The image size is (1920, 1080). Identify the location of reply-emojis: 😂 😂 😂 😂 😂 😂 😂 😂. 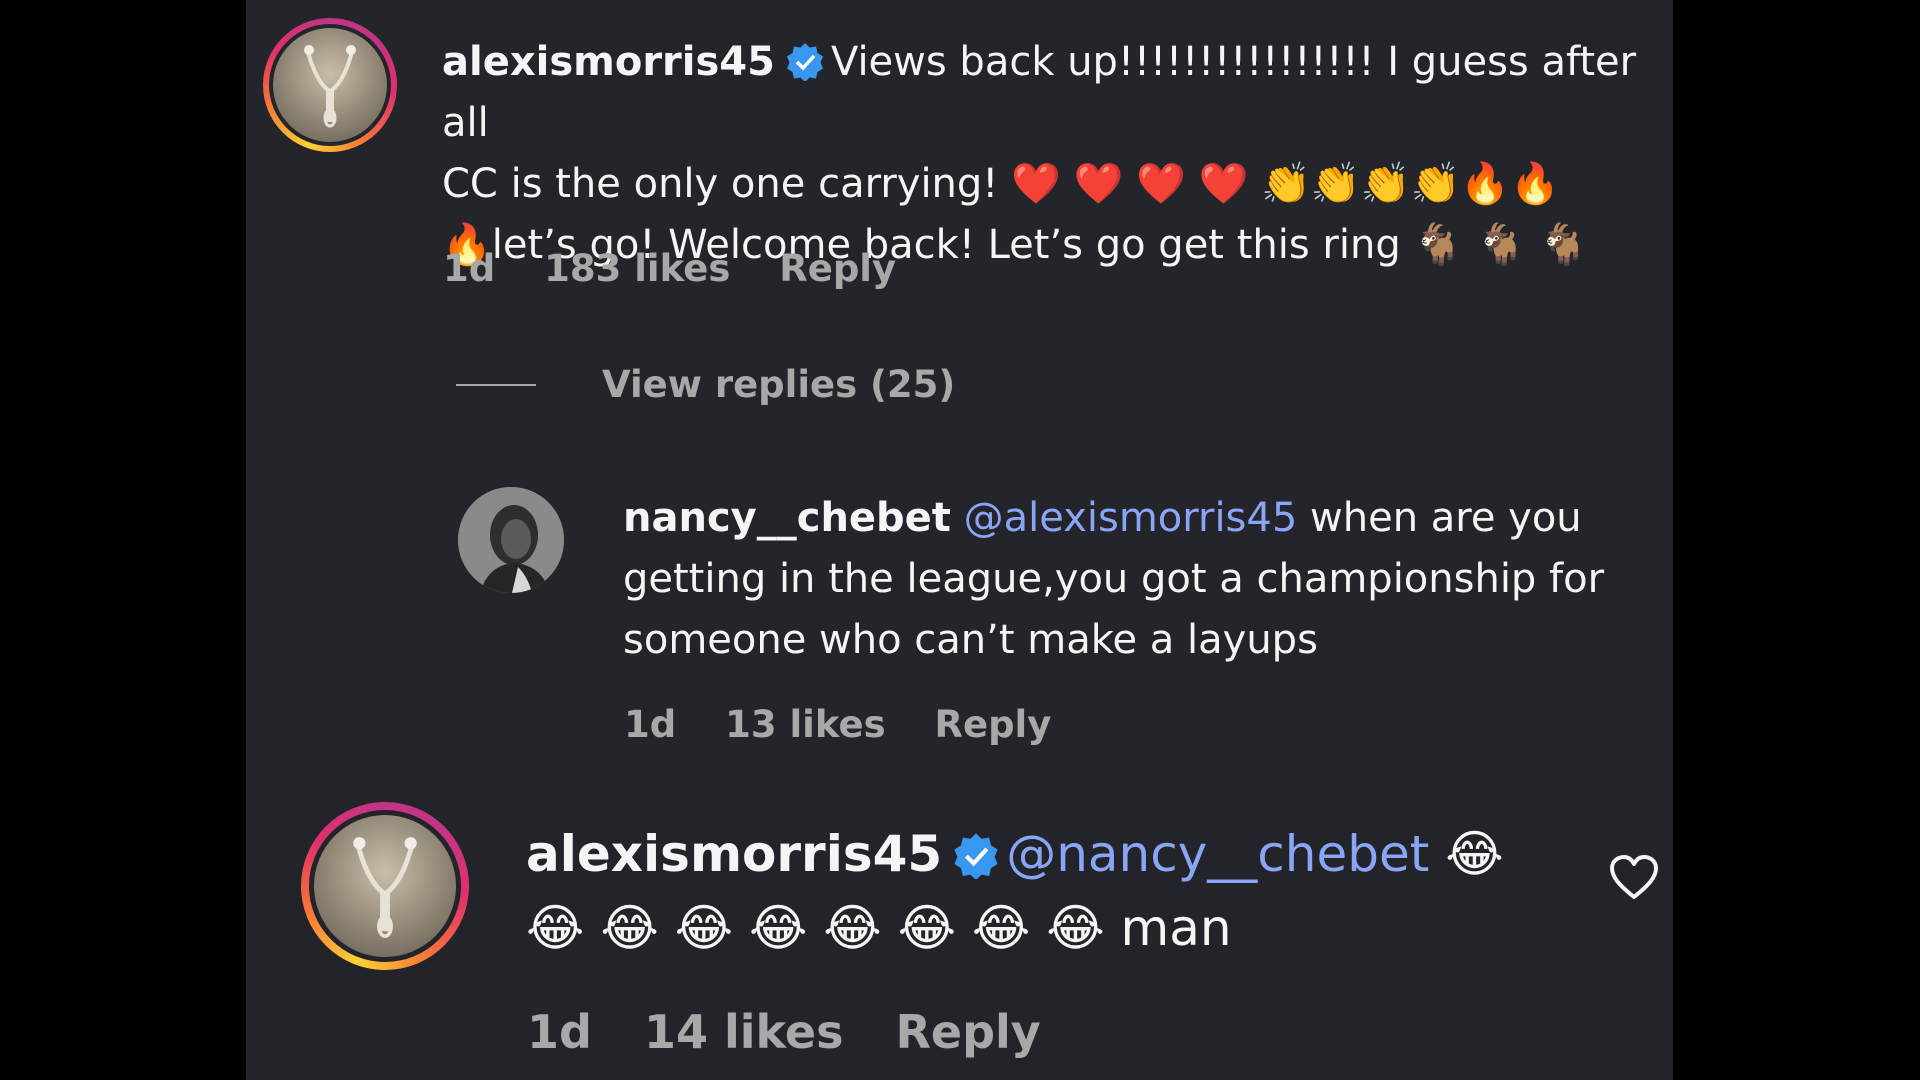
(815, 928).